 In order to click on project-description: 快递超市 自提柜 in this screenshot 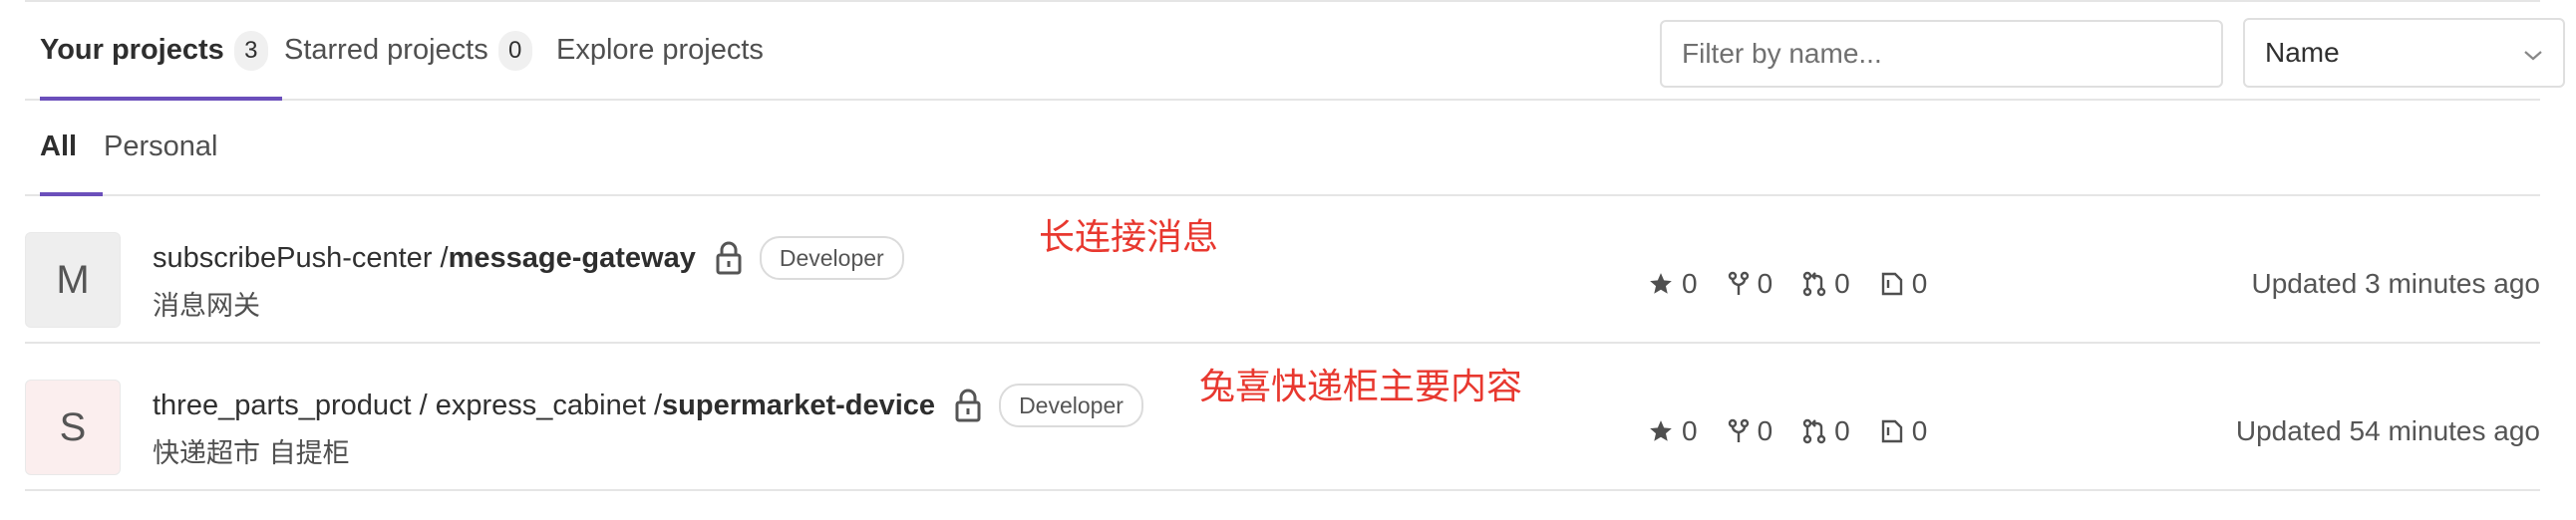, I will do `click(251, 453)`.